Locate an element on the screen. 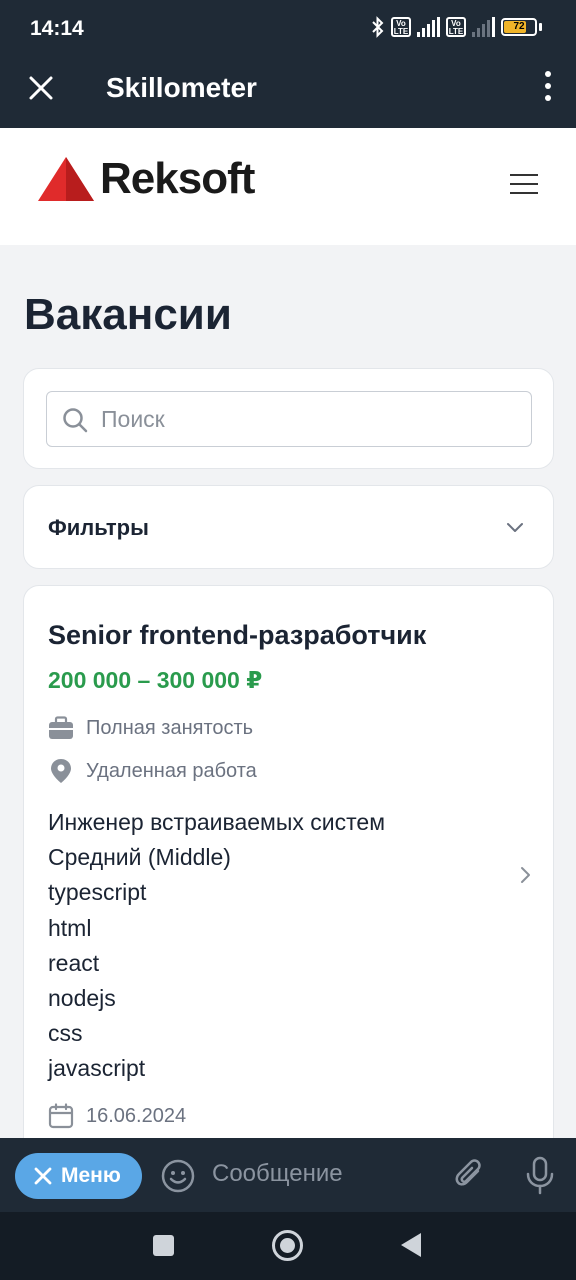 The height and width of the screenshot is (1280, 576). home-icon is located at coordinates (287, 1245).